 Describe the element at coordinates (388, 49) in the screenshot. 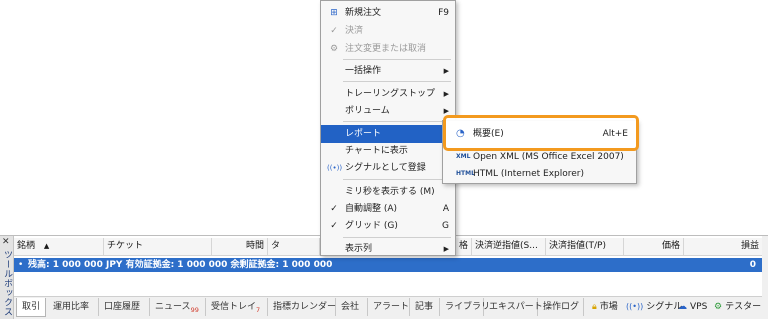

I see `menu-item-modify-order: ⚙ 注文変更または取消` at that location.